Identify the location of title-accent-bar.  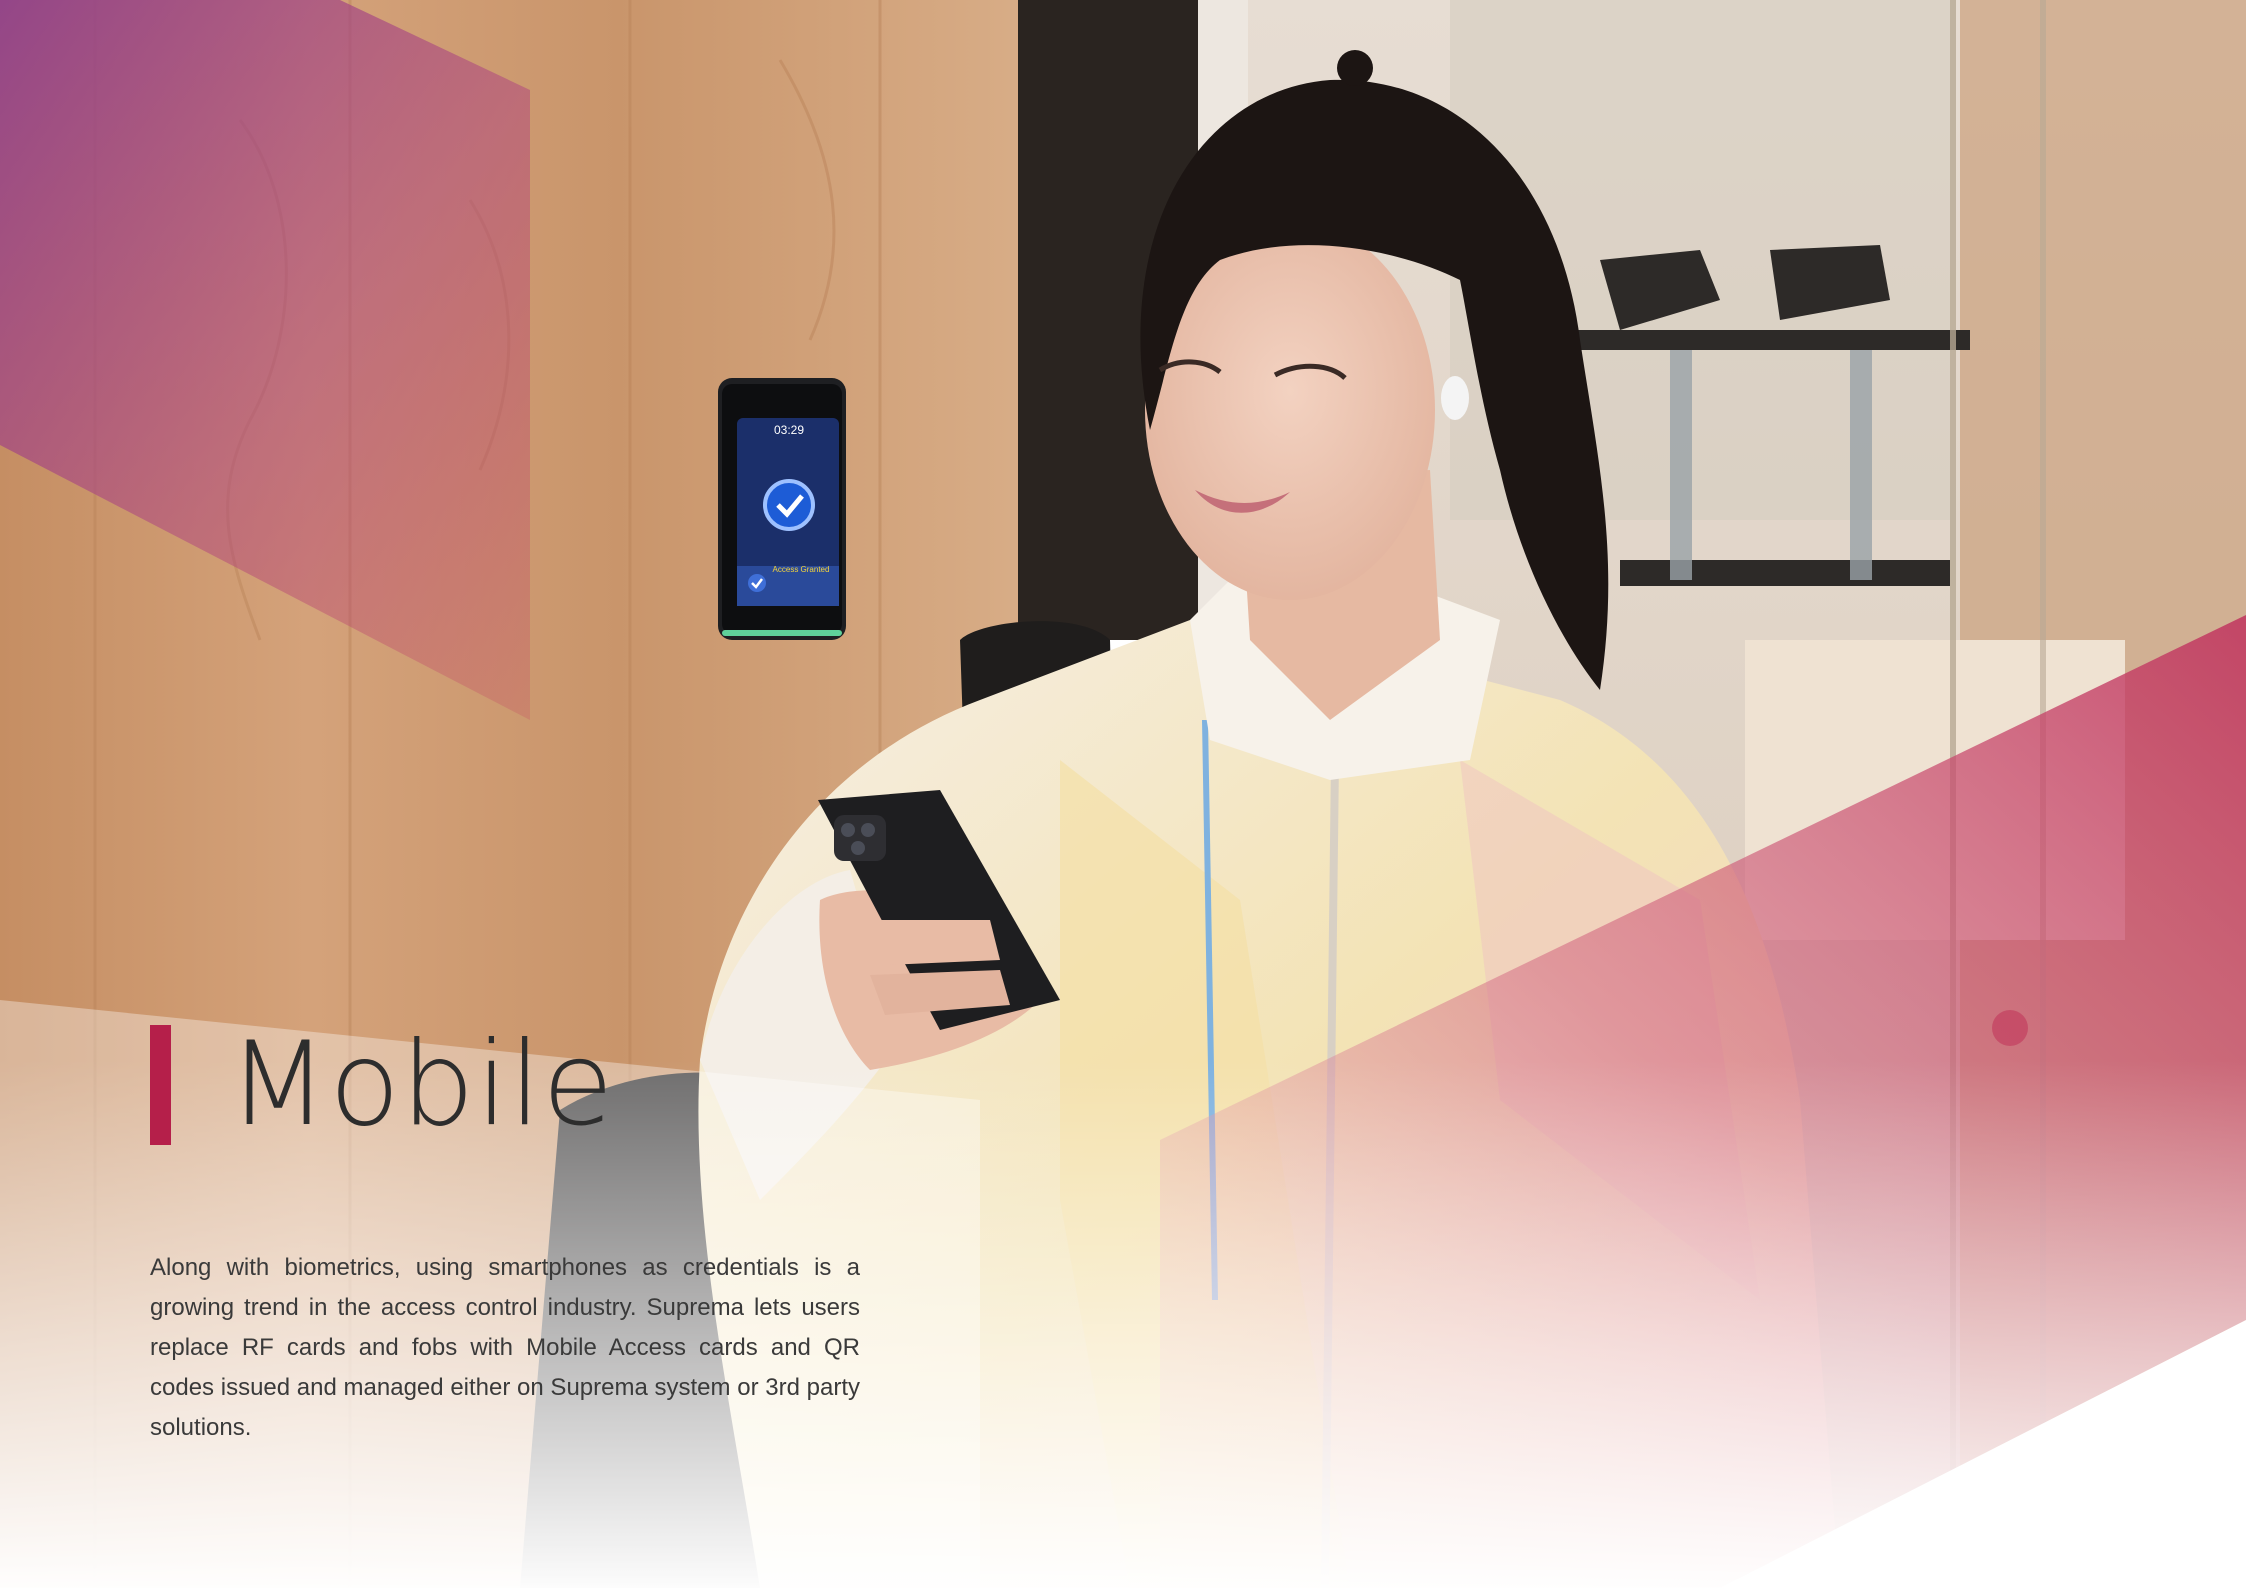
(160, 1085).